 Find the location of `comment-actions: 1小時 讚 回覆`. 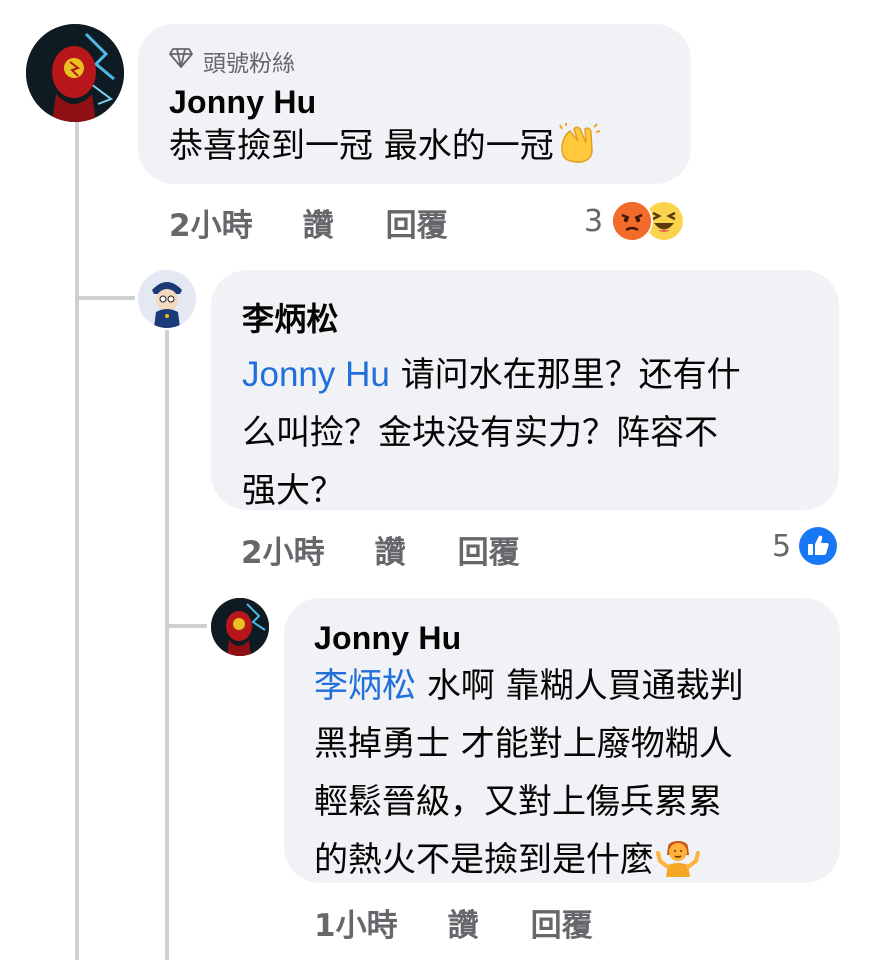

comment-actions: 1小時 讚 回覆 is located at coordinates (453, 922).